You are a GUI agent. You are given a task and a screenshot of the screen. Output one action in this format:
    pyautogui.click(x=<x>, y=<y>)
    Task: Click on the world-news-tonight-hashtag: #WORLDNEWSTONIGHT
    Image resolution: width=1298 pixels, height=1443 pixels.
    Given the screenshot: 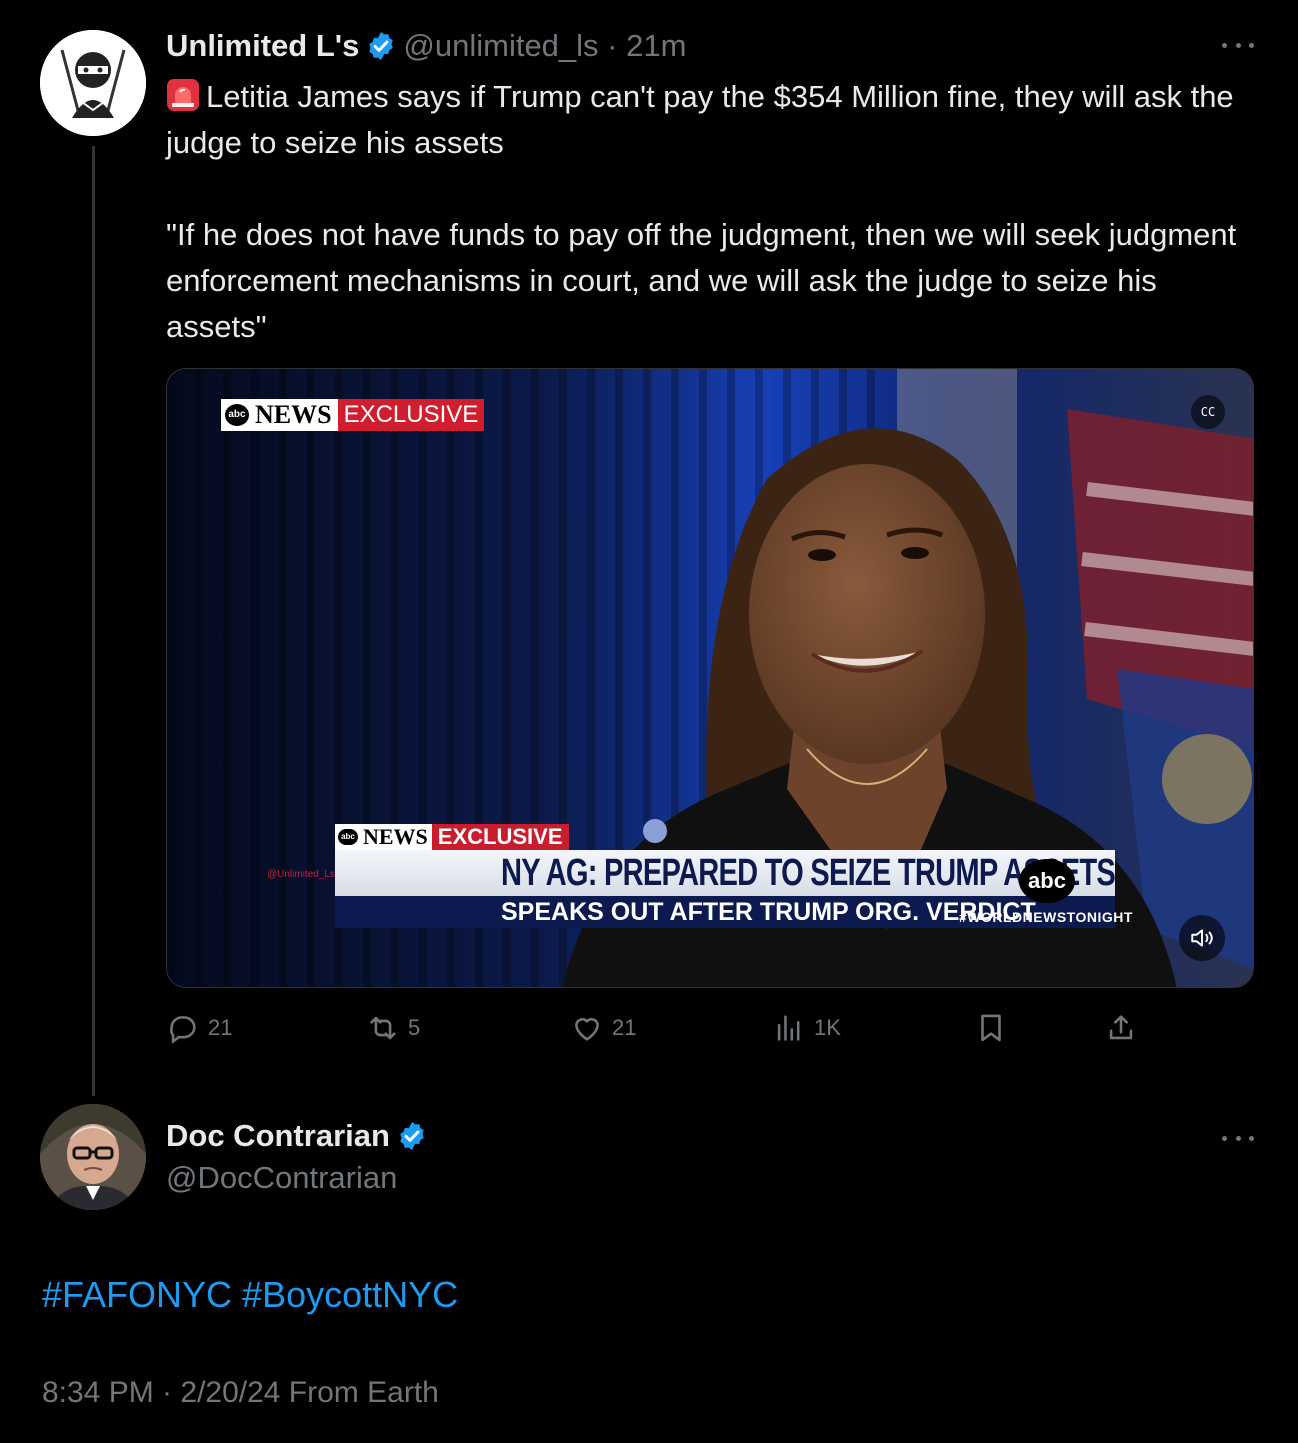 What is the action you would take?
    pyautogui.click(x=1046, y=917)
    